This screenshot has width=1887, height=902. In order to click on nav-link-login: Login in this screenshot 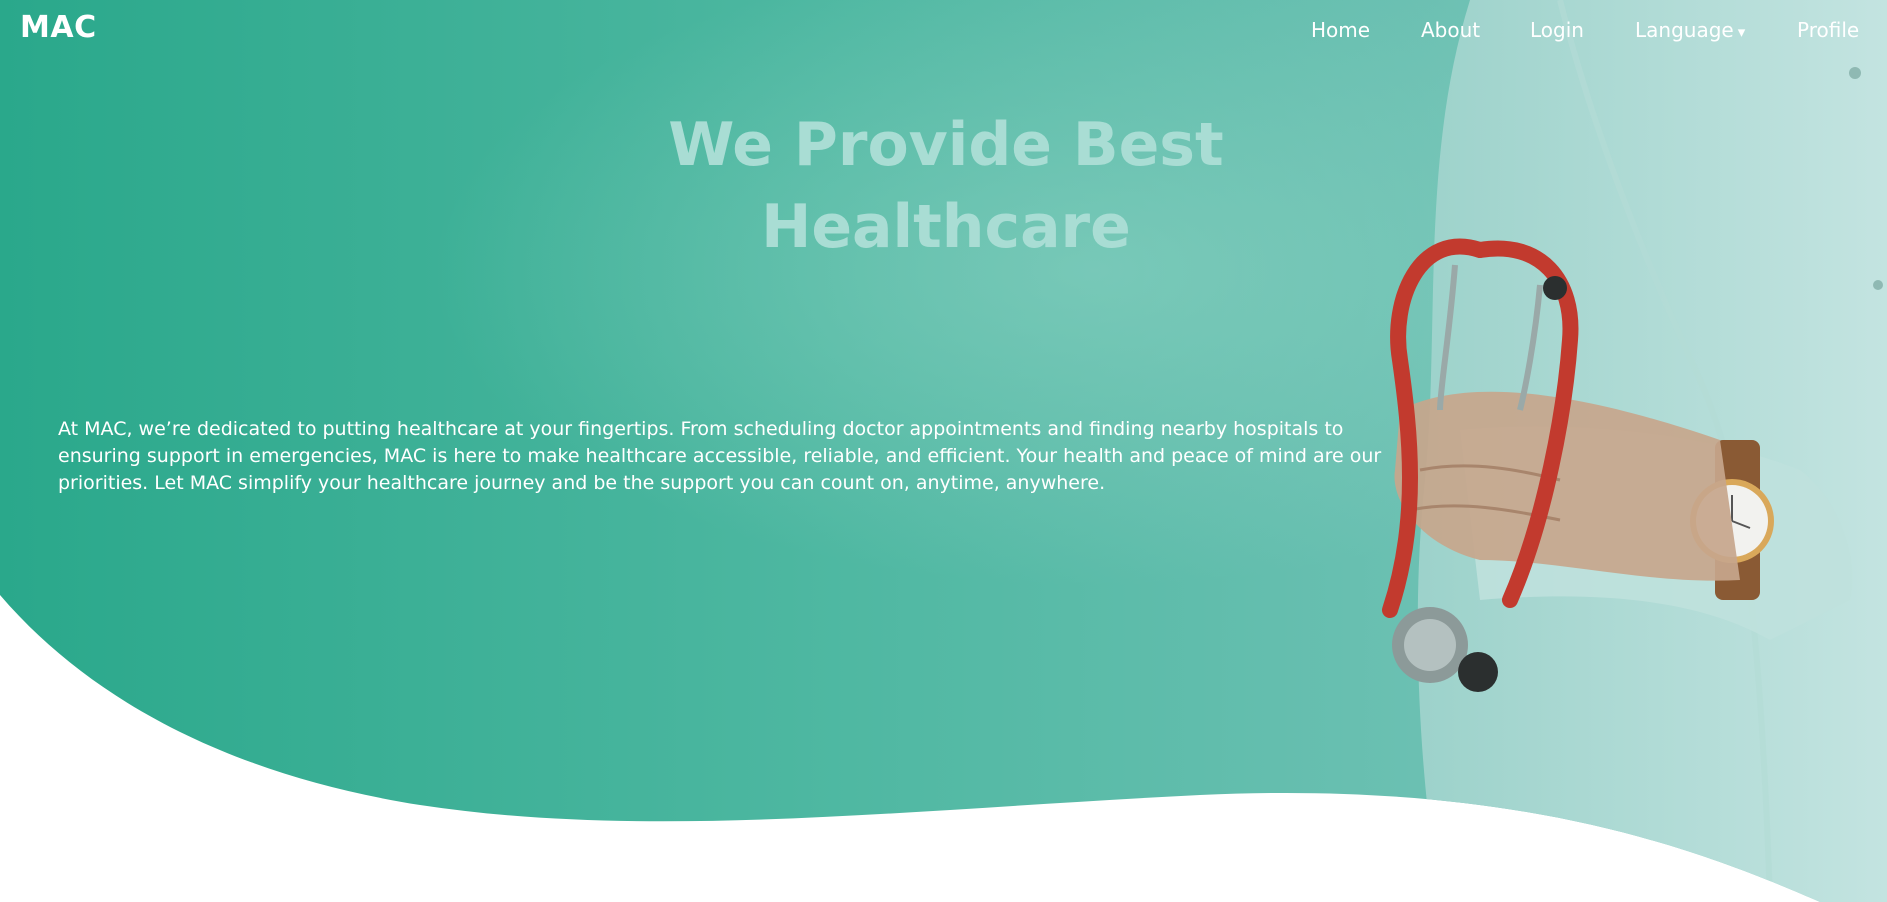, I will do `click(1557, 30)`.